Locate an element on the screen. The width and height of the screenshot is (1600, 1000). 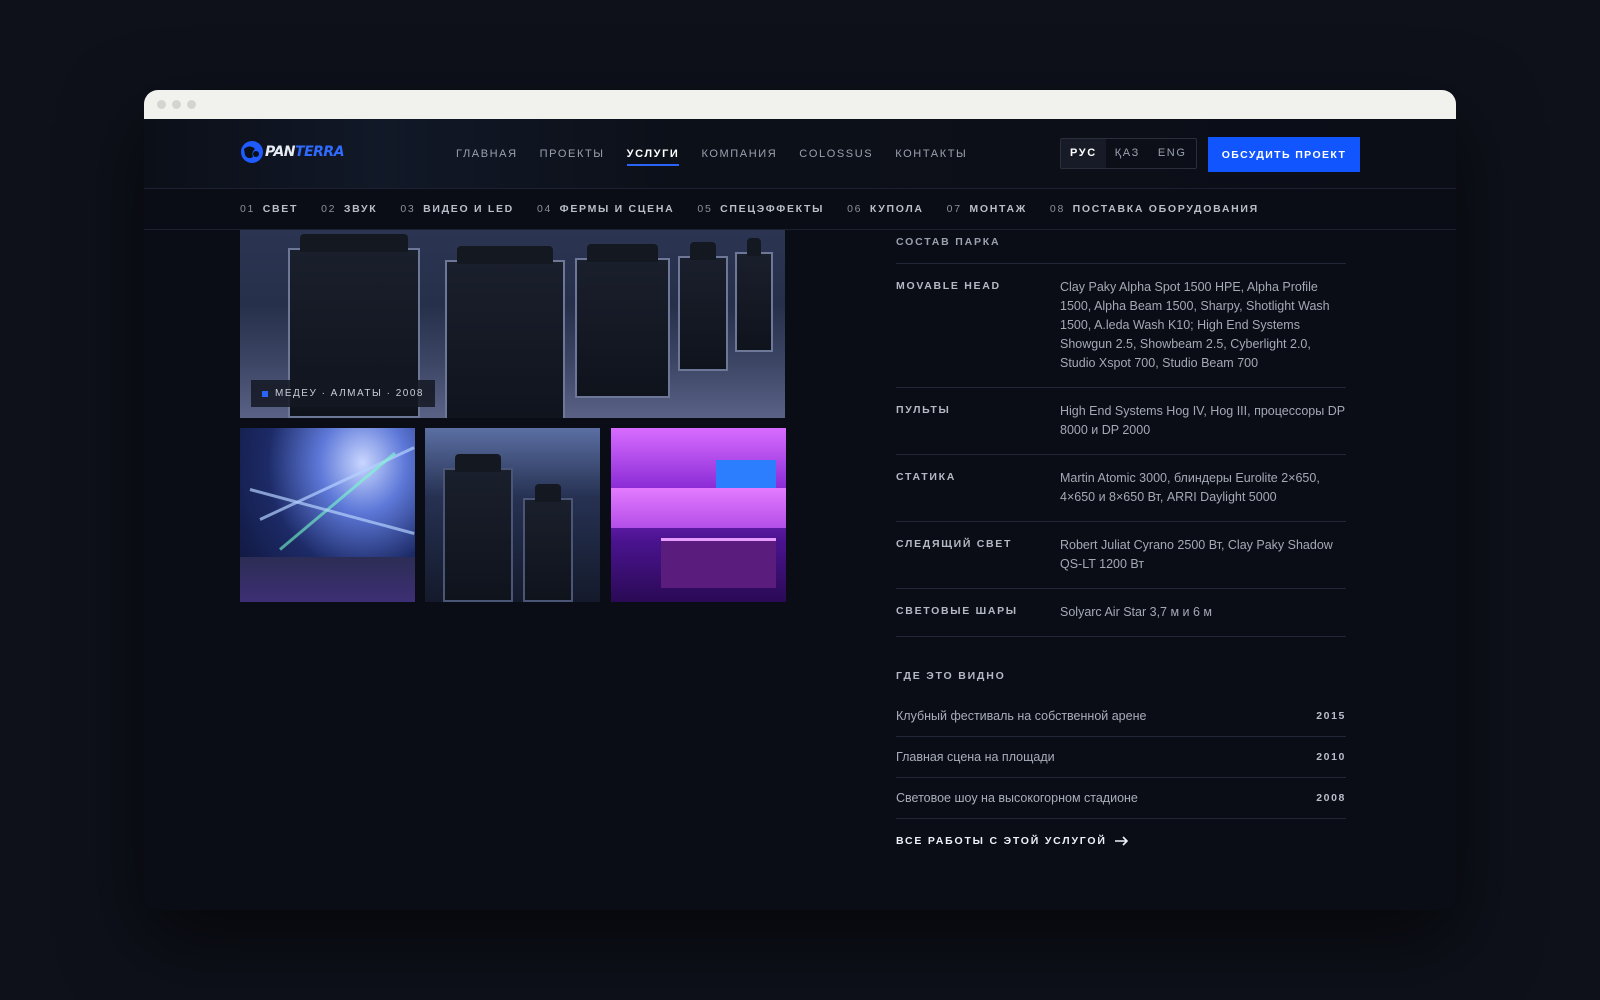
spec-label: СТАТИКА is located at coordinates (926, 477).